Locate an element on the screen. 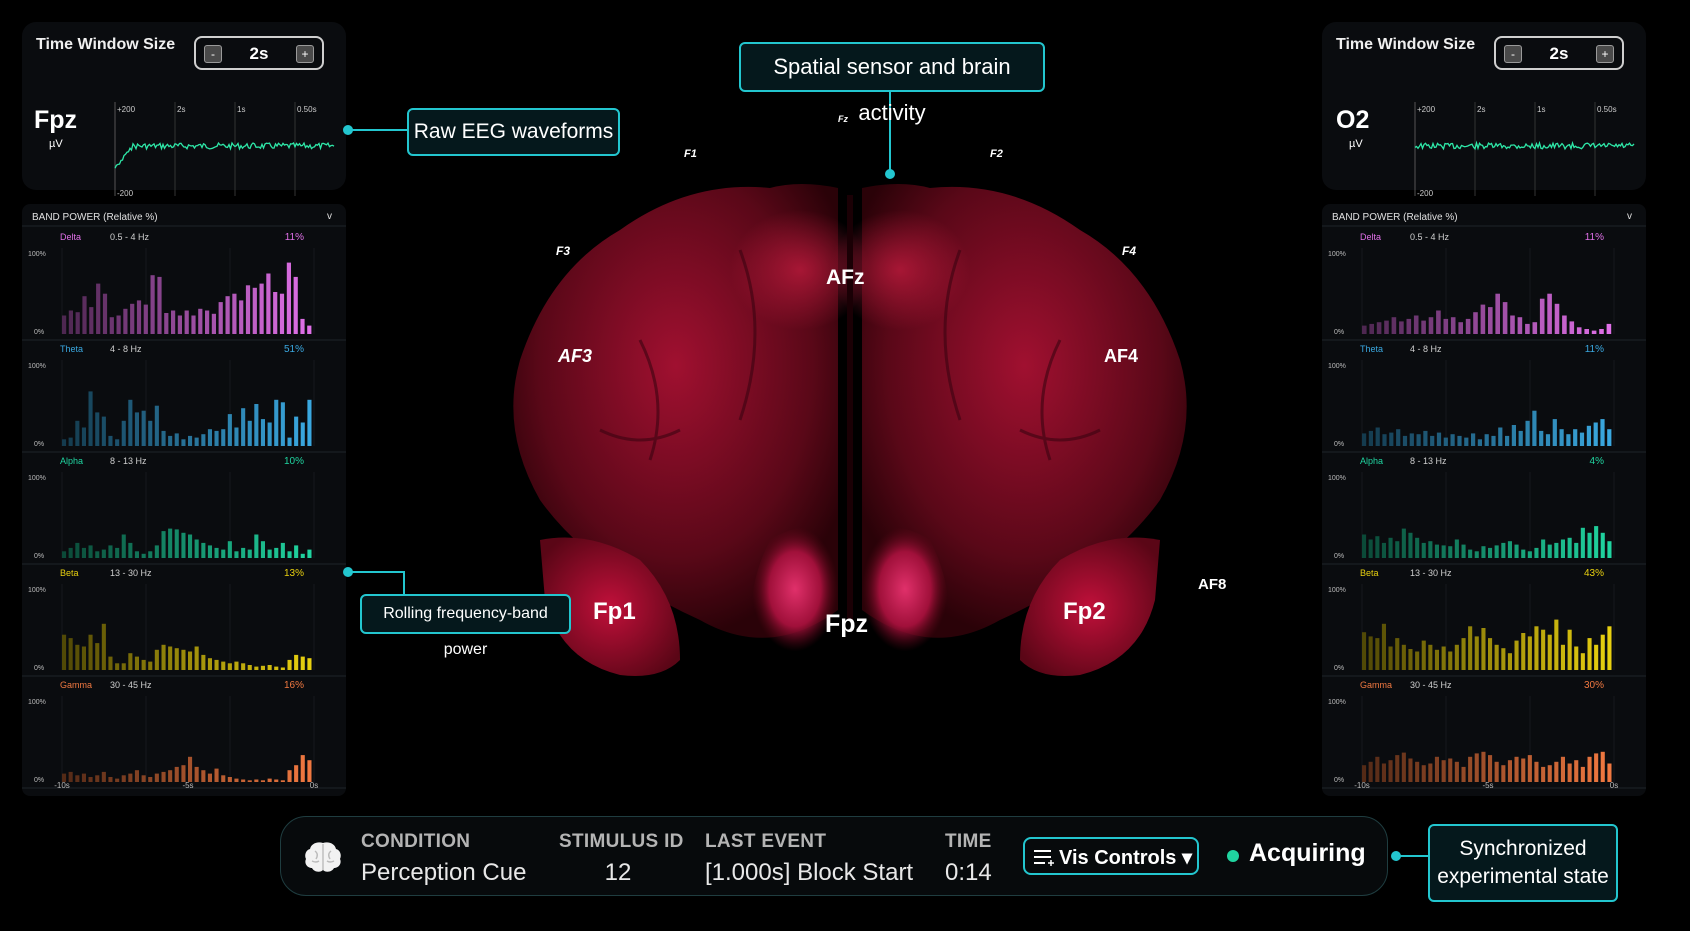 The image size is (1690, 931). condition-label: CONDITION is located at coordinates (416, 841).